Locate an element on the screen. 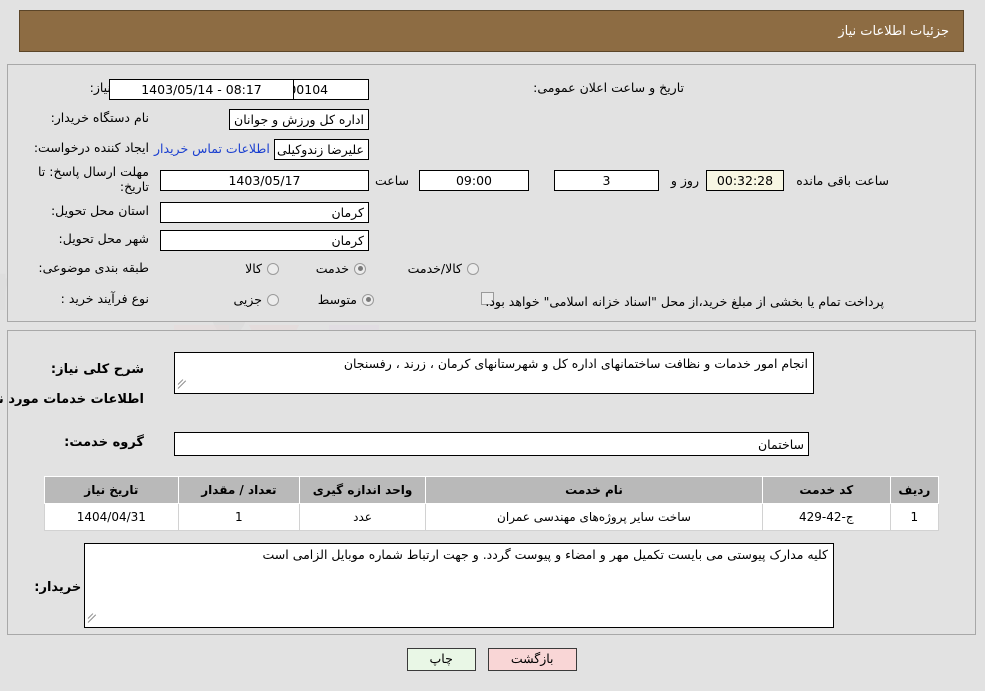 The width and height of the screenshot is (985, 691). cell-qty: 1 is located at coordinates (240, 517).